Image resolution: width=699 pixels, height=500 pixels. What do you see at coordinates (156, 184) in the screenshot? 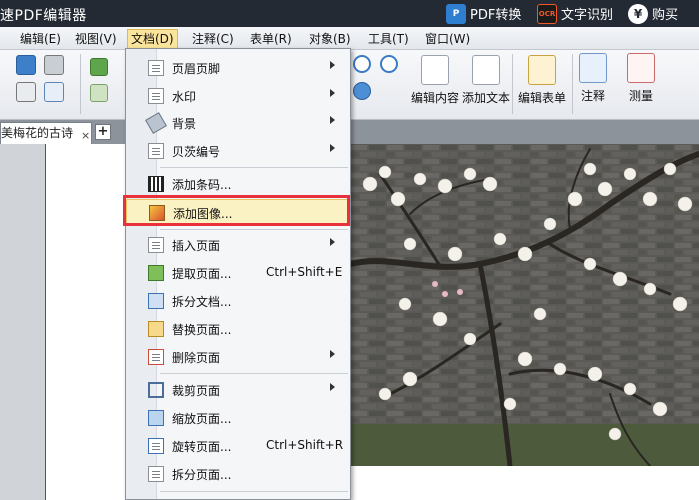
I see `qr-code-icon` at bounding box center [156, 184].